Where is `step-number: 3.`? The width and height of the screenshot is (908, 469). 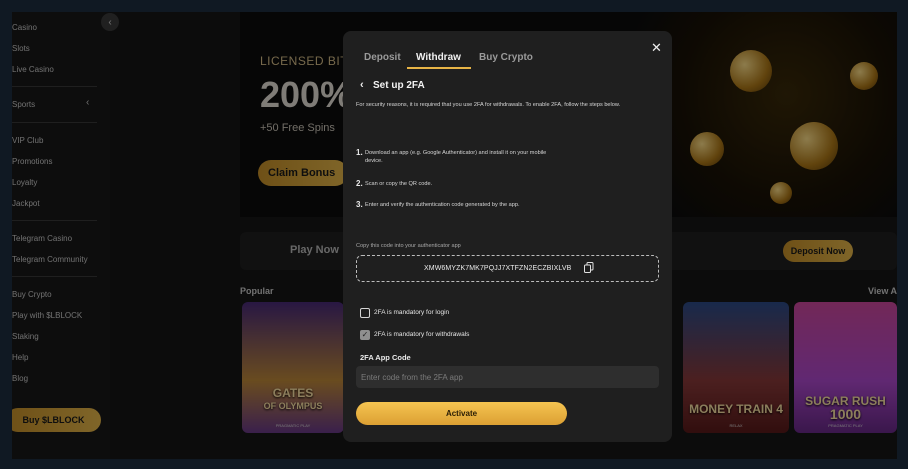
step-number: 3. is located at coordinates (359, 204).